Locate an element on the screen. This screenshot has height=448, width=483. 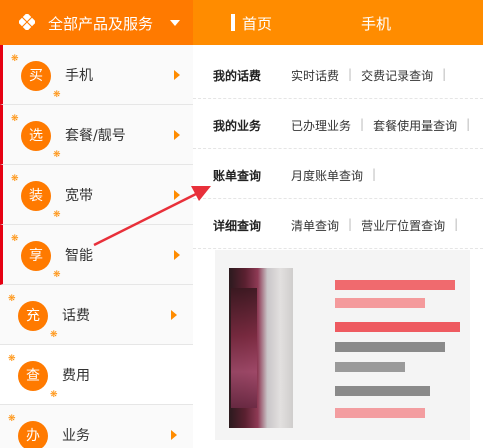
link-call-list: 清单查询 is located at coordinates (315, 225).